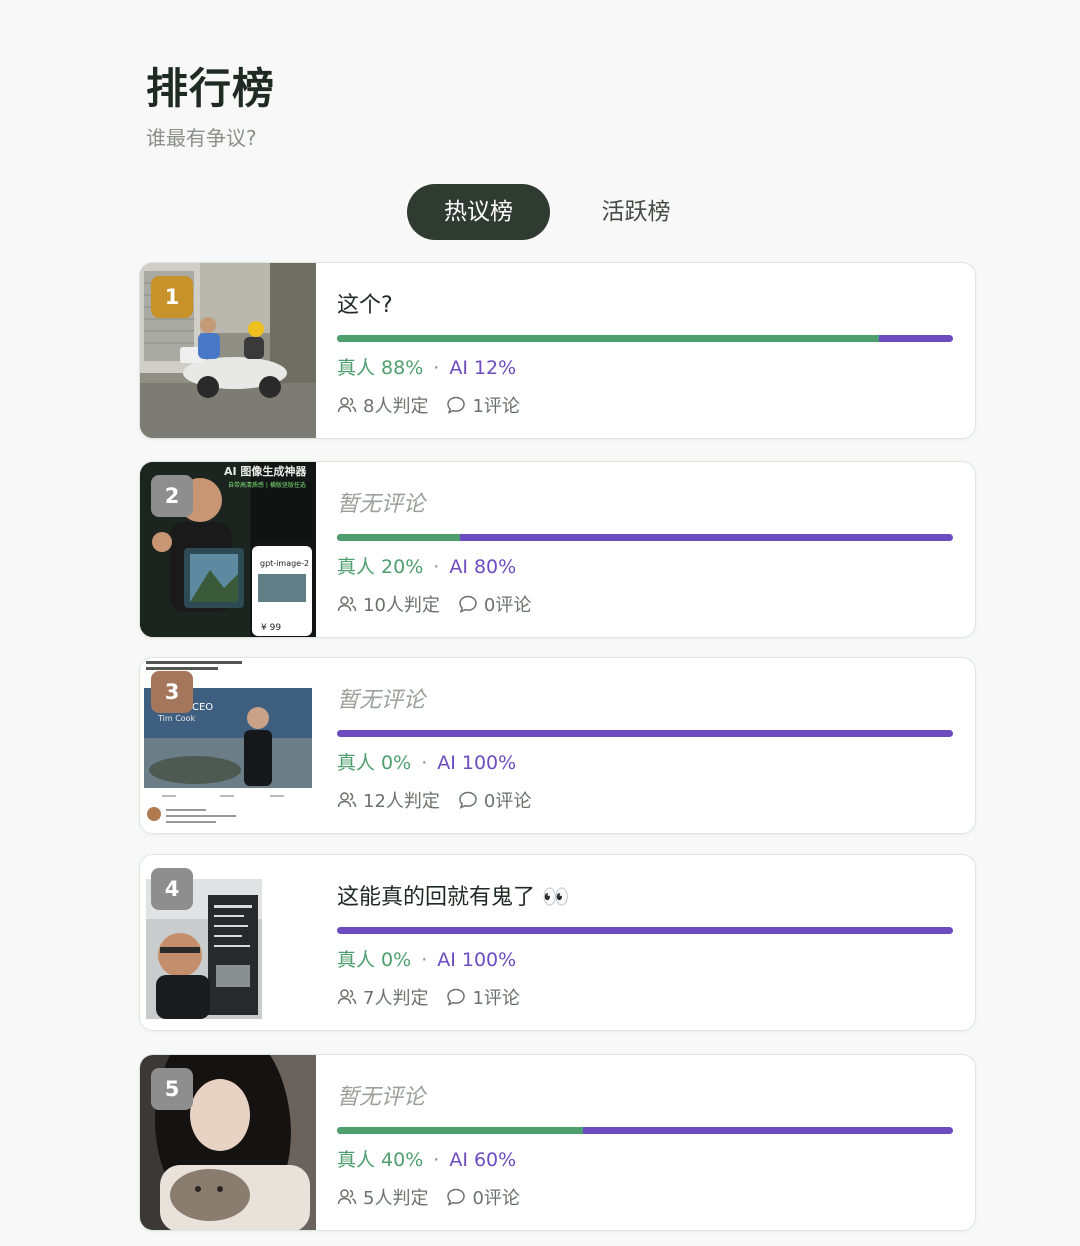  Describe the element at coordinates (228, 745) in the screenshot. I see `post-thumbnail: CEO Tim Cook 3` at that location.